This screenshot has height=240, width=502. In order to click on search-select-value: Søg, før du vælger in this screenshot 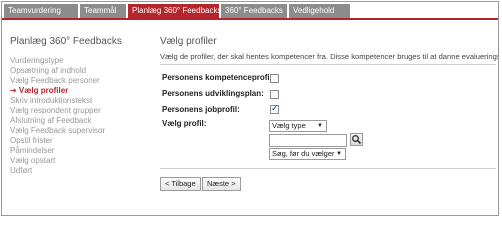, I will do `click(303, 153)`.